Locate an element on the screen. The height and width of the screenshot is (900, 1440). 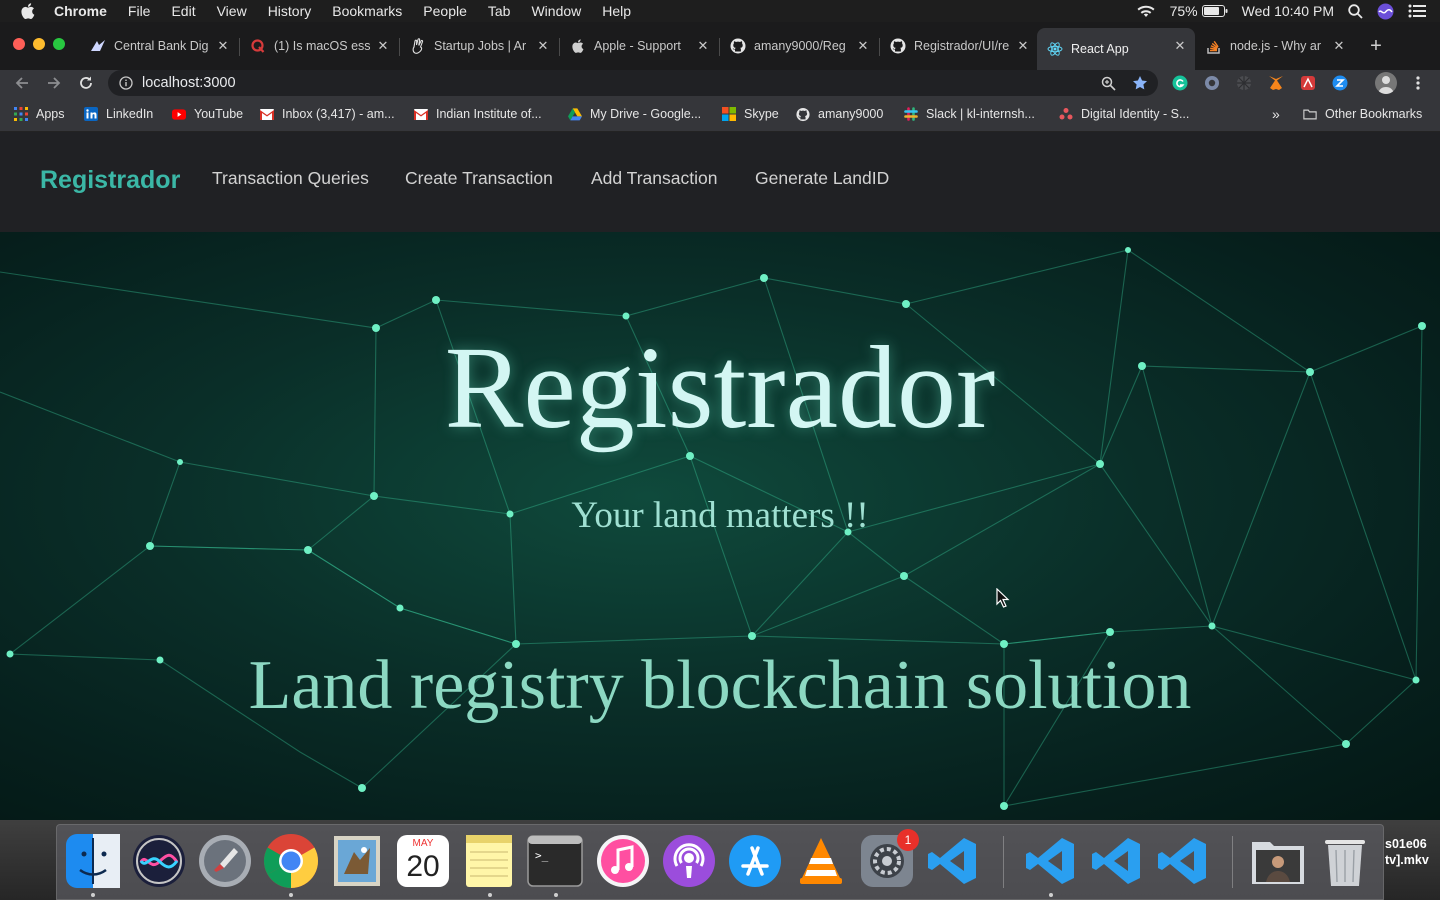
github-icon is located at coordinates (738, 46).